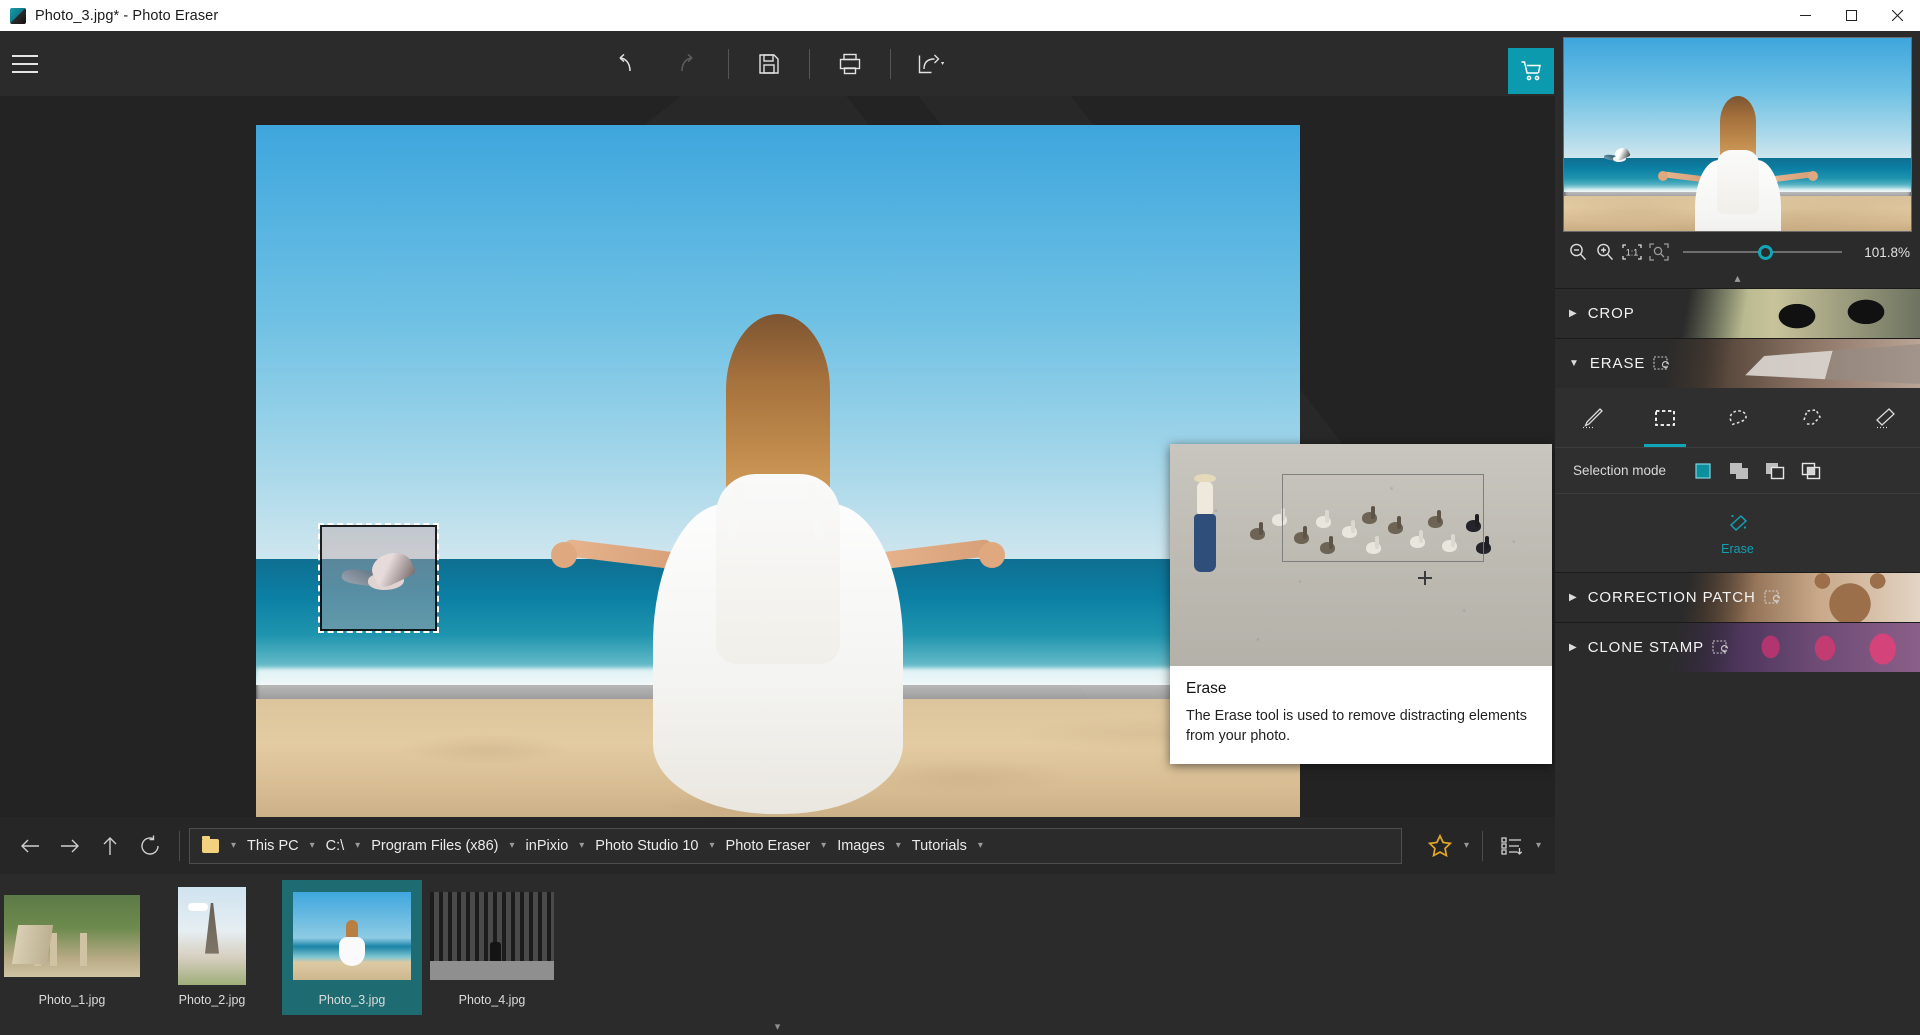  I want to click on window-title: Photo_3.jpg* - Photo Eraser, so click(127, 15).